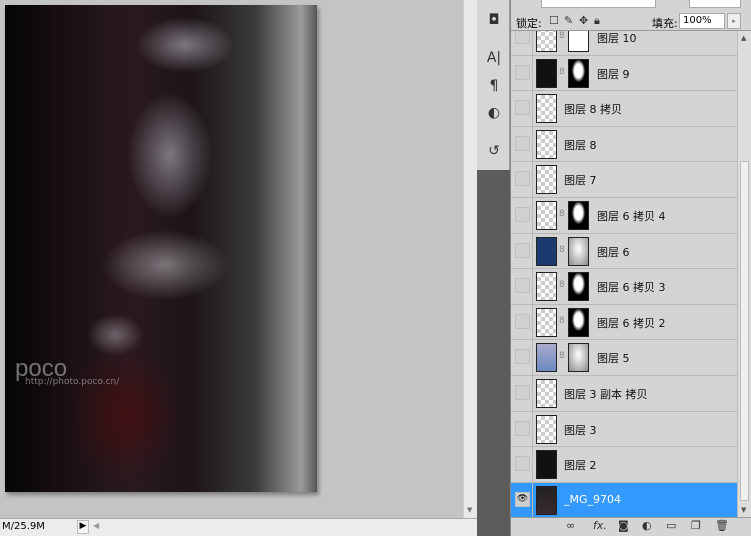  What do you see at coordinates (624, 429) in the screenshot?
I see `layer-row: 图层 3` at bounding box center [624, 429].